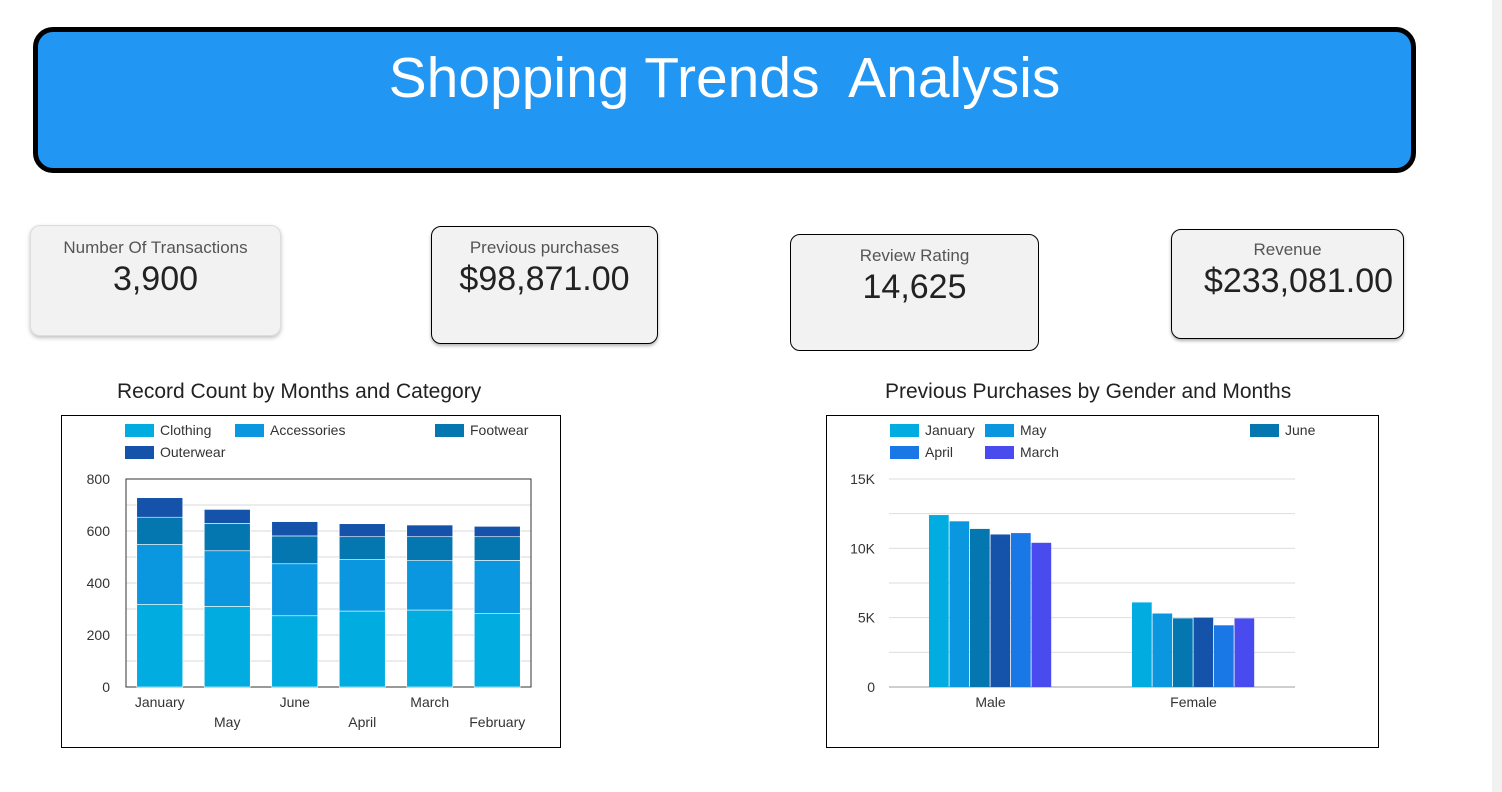 Image resolution: width=1502 pixels, height=792 pixels. Describe the element at coordinates (544, 247) in the screenshot. I see `kpi-label: Previous purchases` at that location.